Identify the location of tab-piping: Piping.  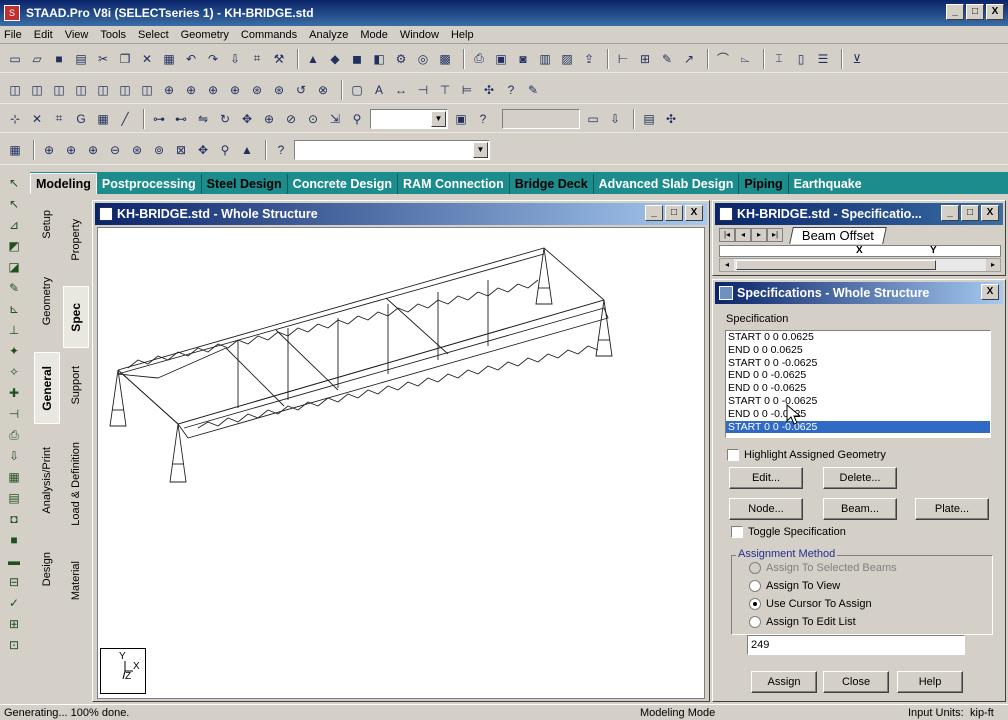
(764, 184).